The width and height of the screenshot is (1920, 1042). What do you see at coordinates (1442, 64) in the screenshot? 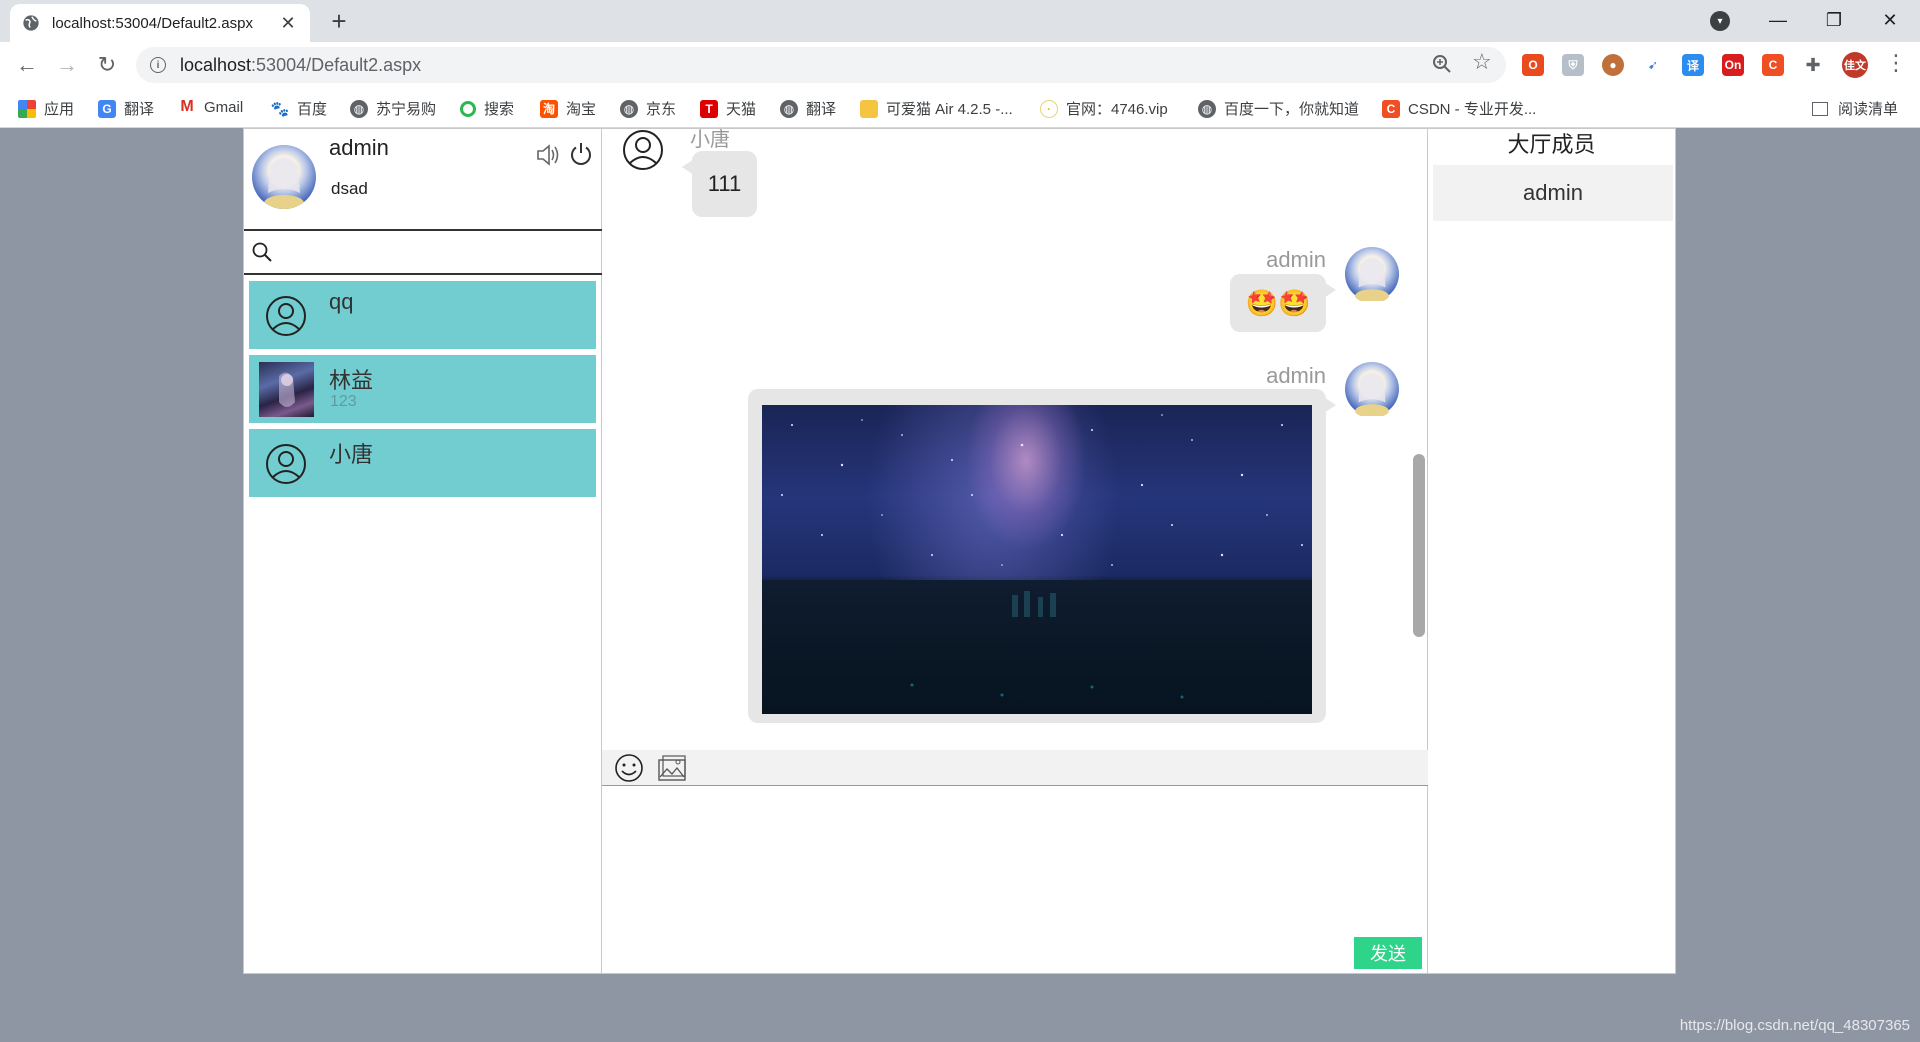
I see `zoom-icon` at bounding box center [1442, 64].